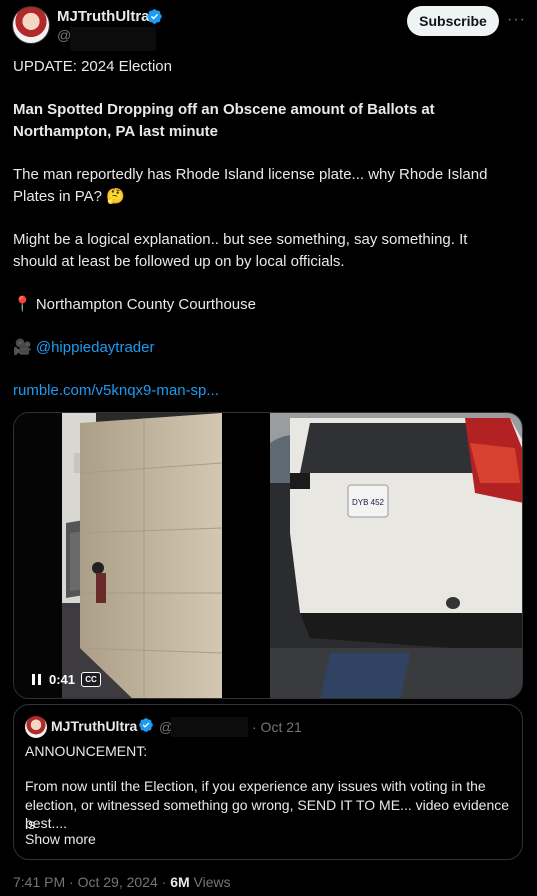  Describe the element at coordinates (95, 347) in the screenshot. I see `credit-mention-link: @hippiedaytrader` at that location.